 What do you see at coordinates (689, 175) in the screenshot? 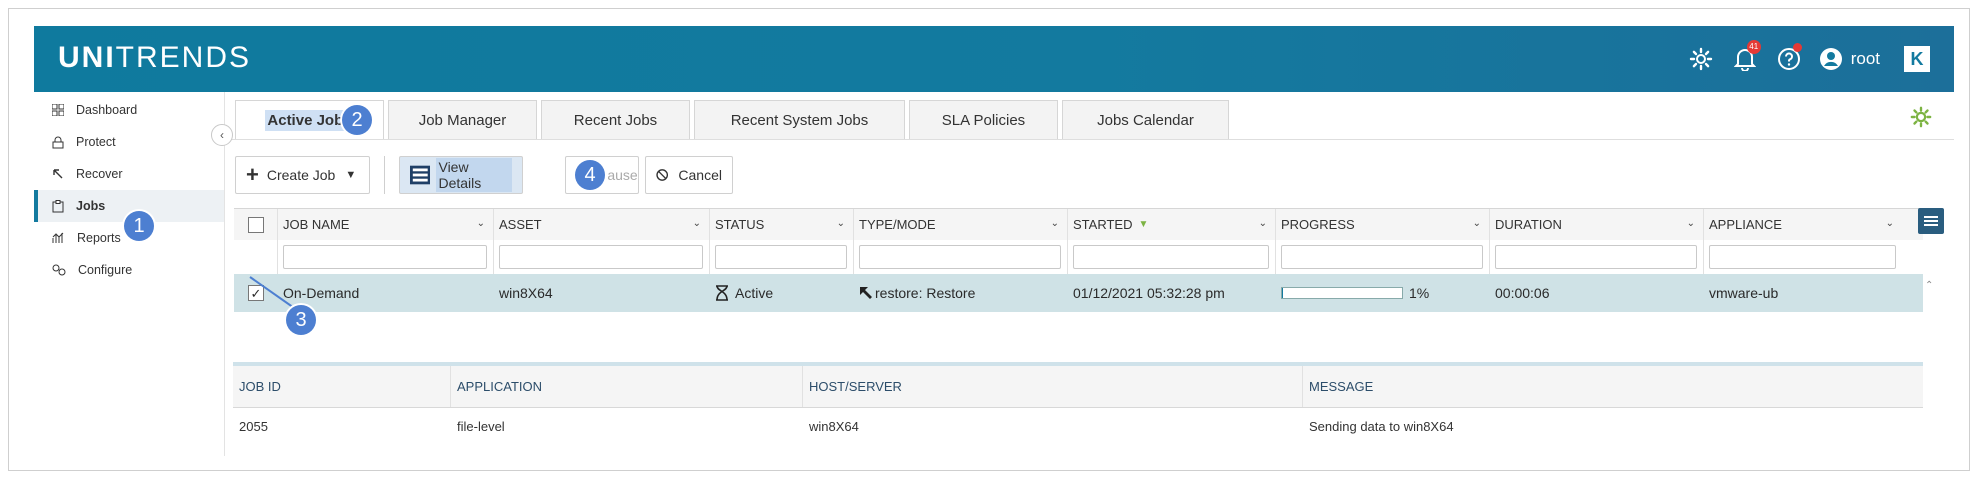
I see `cancel-button: Cancel` at bounding box center [689, 175].